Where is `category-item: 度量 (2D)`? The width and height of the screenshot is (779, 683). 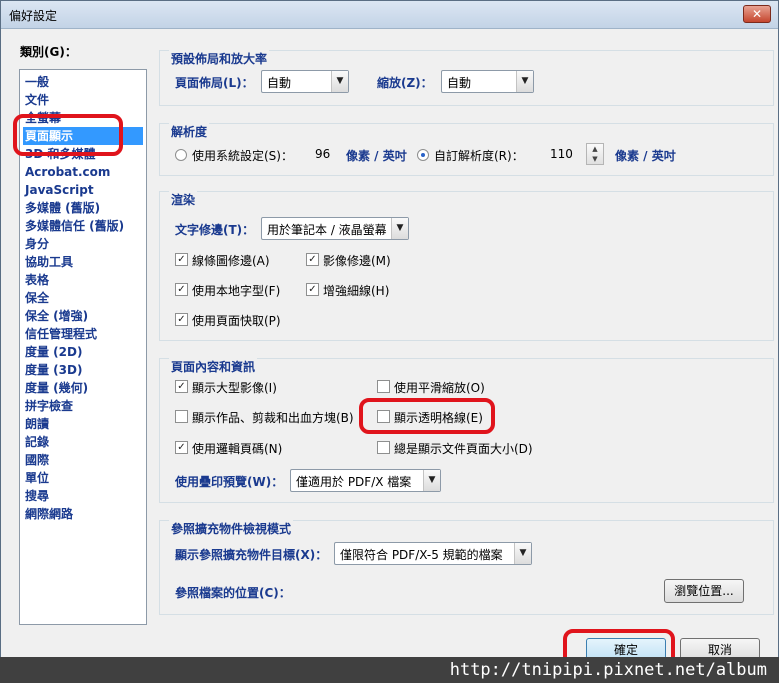
category-item: 度量 (2D) is located at coordinates (53, 352).